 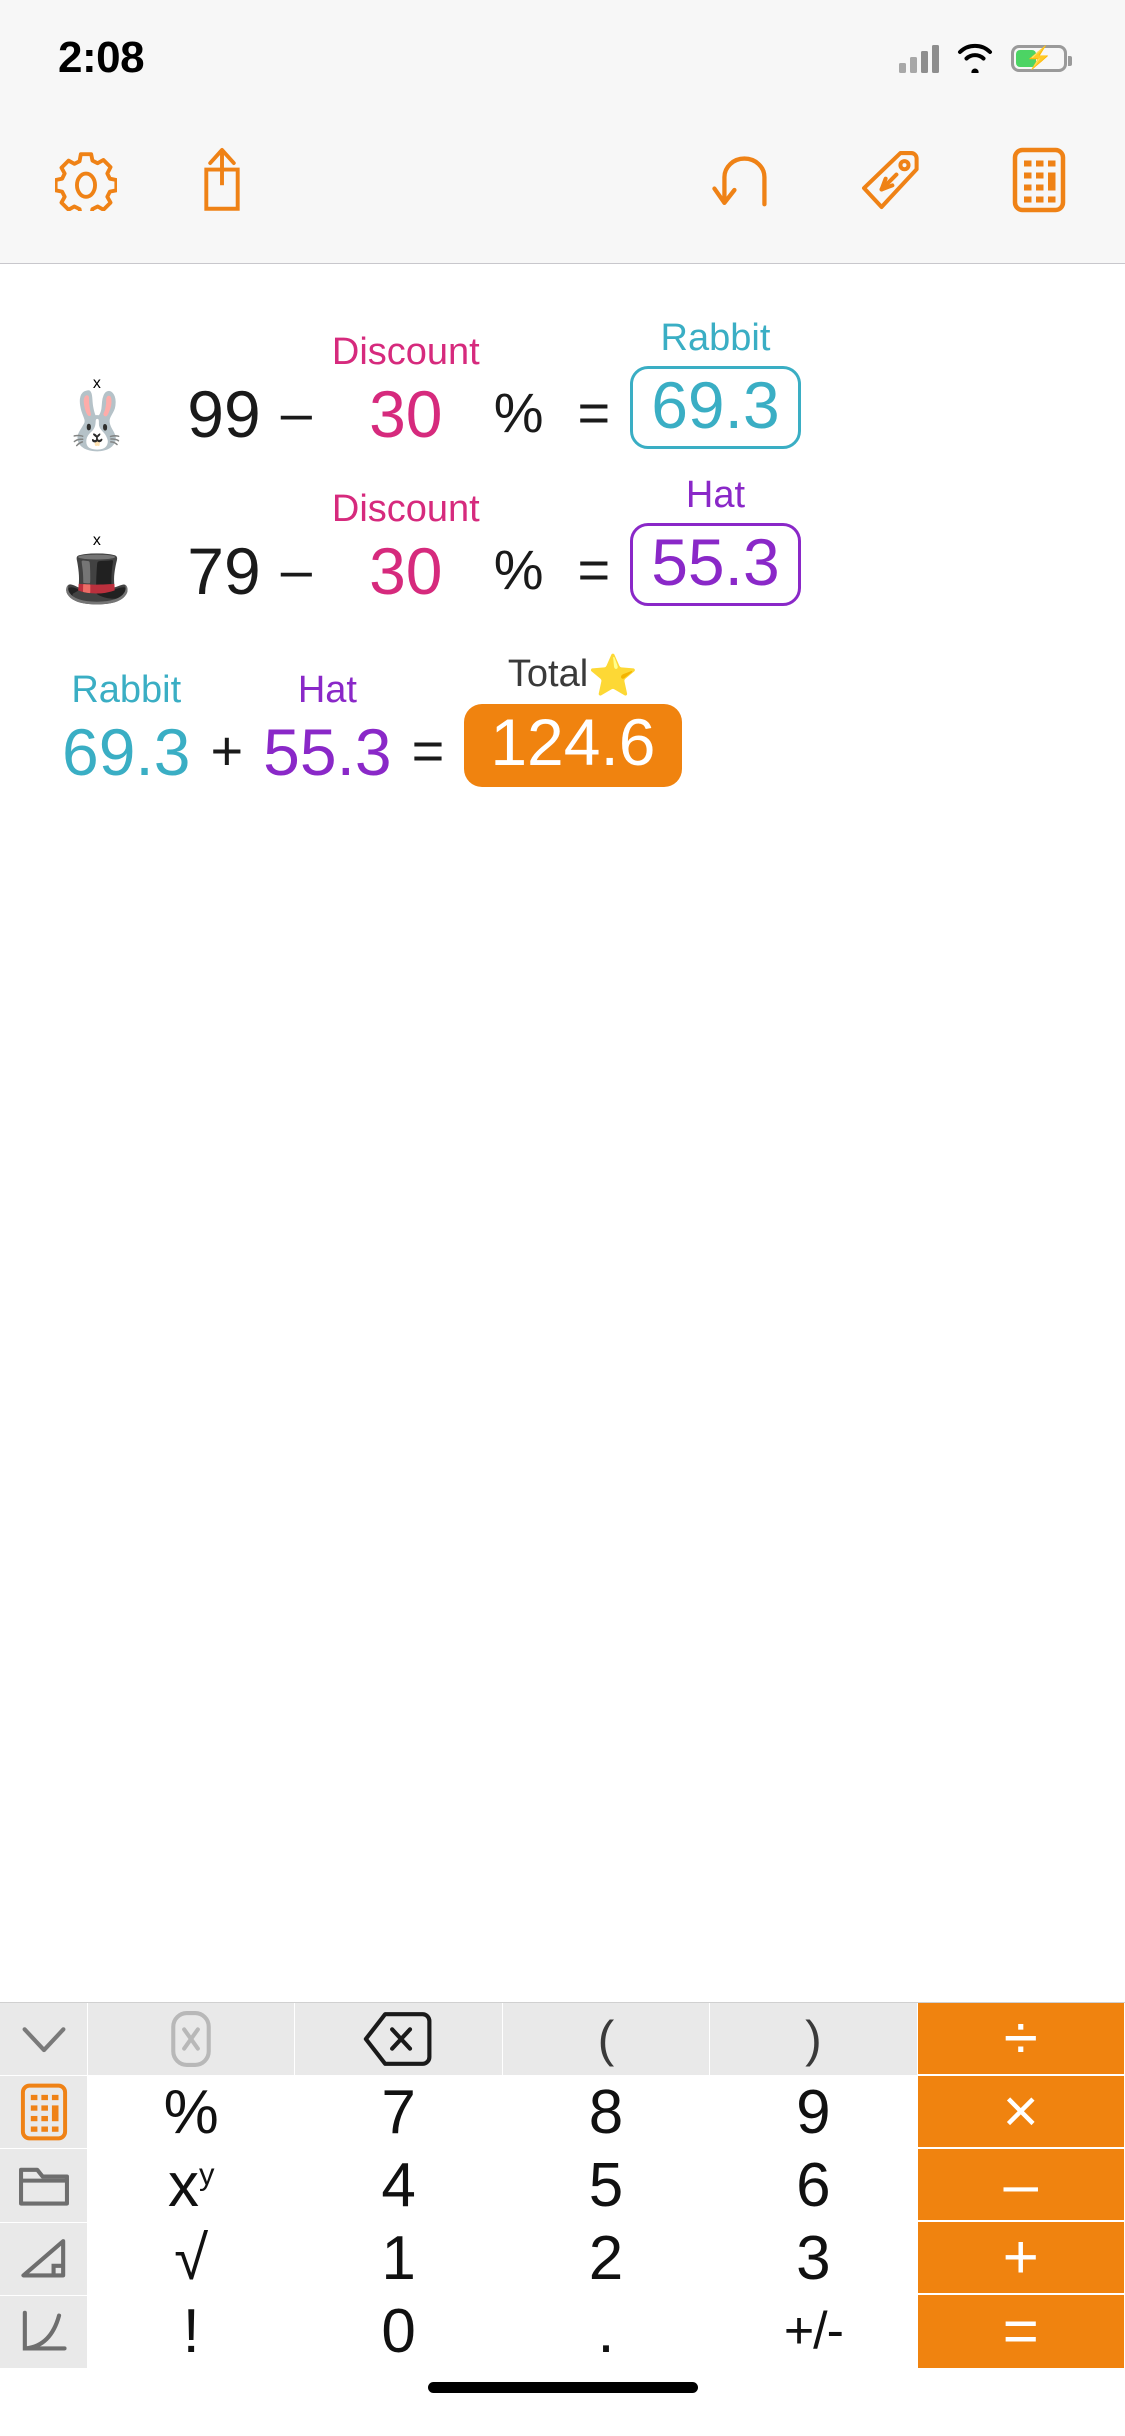 I want to click on settings-button, so click(x=86, y=180).